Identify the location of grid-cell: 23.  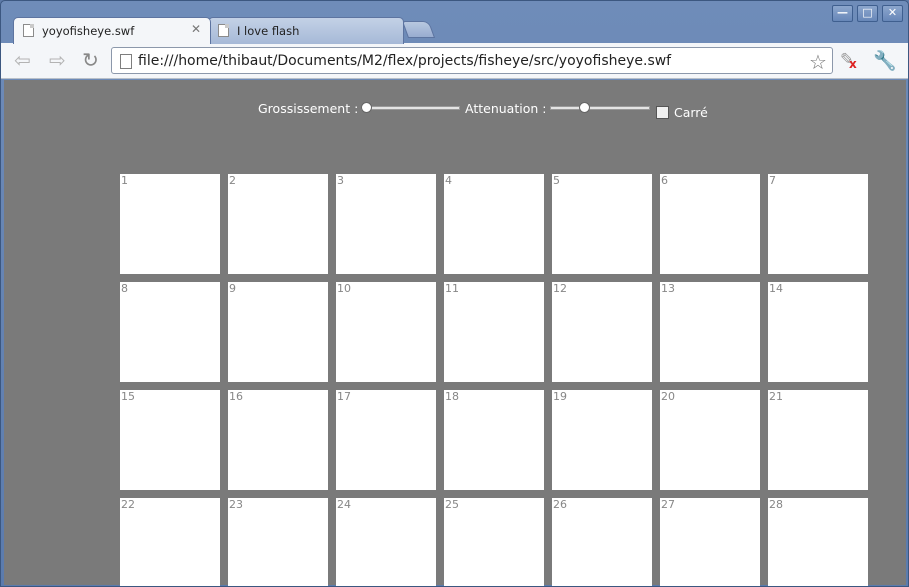
(278, 542).